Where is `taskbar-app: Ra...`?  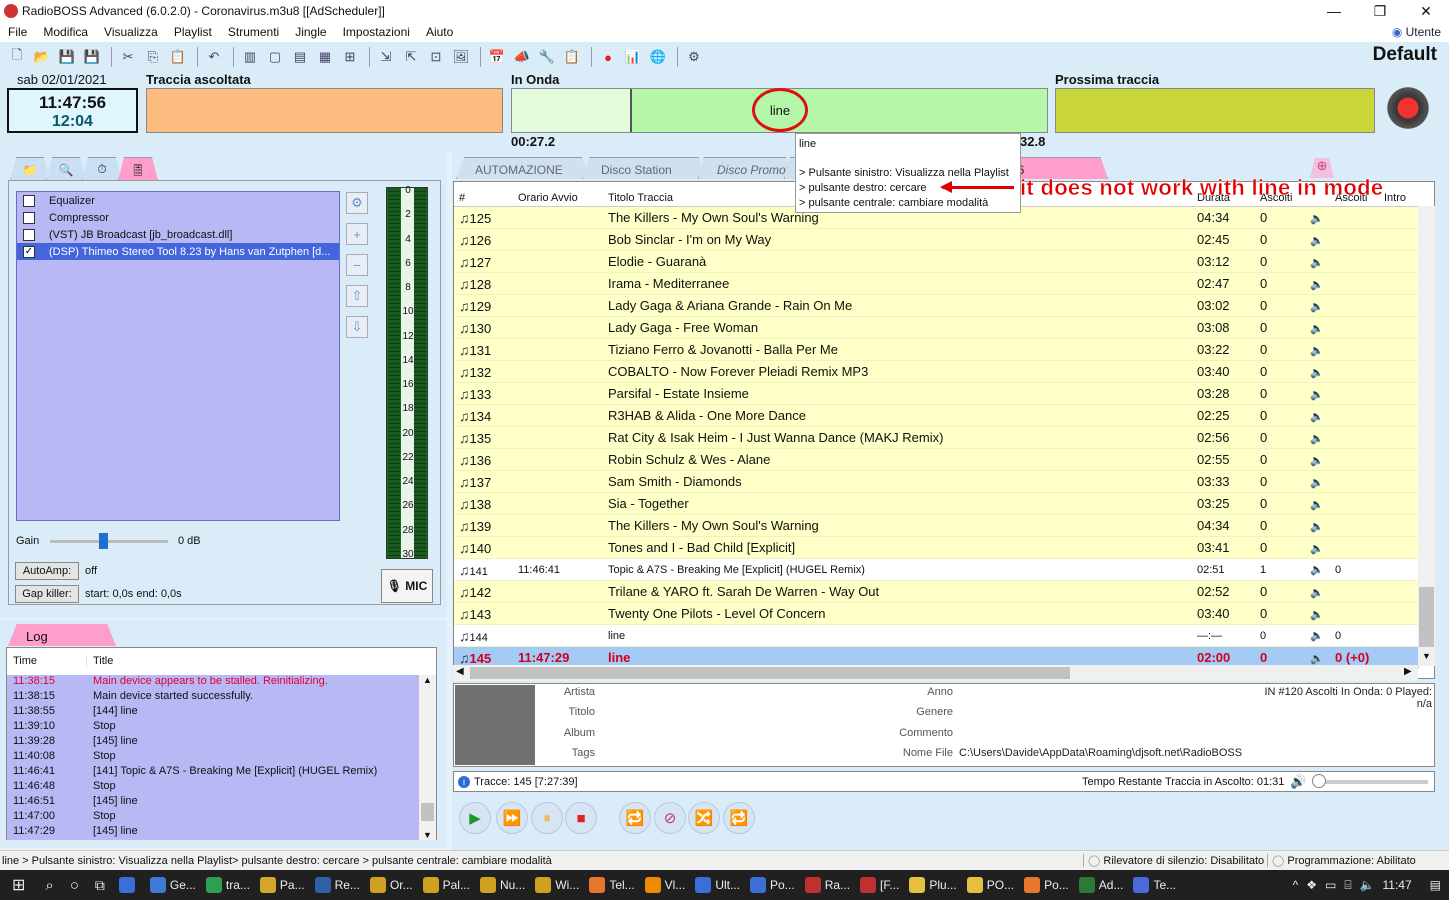
taskbar-app: Ra... is located at coordinates (827, 885).